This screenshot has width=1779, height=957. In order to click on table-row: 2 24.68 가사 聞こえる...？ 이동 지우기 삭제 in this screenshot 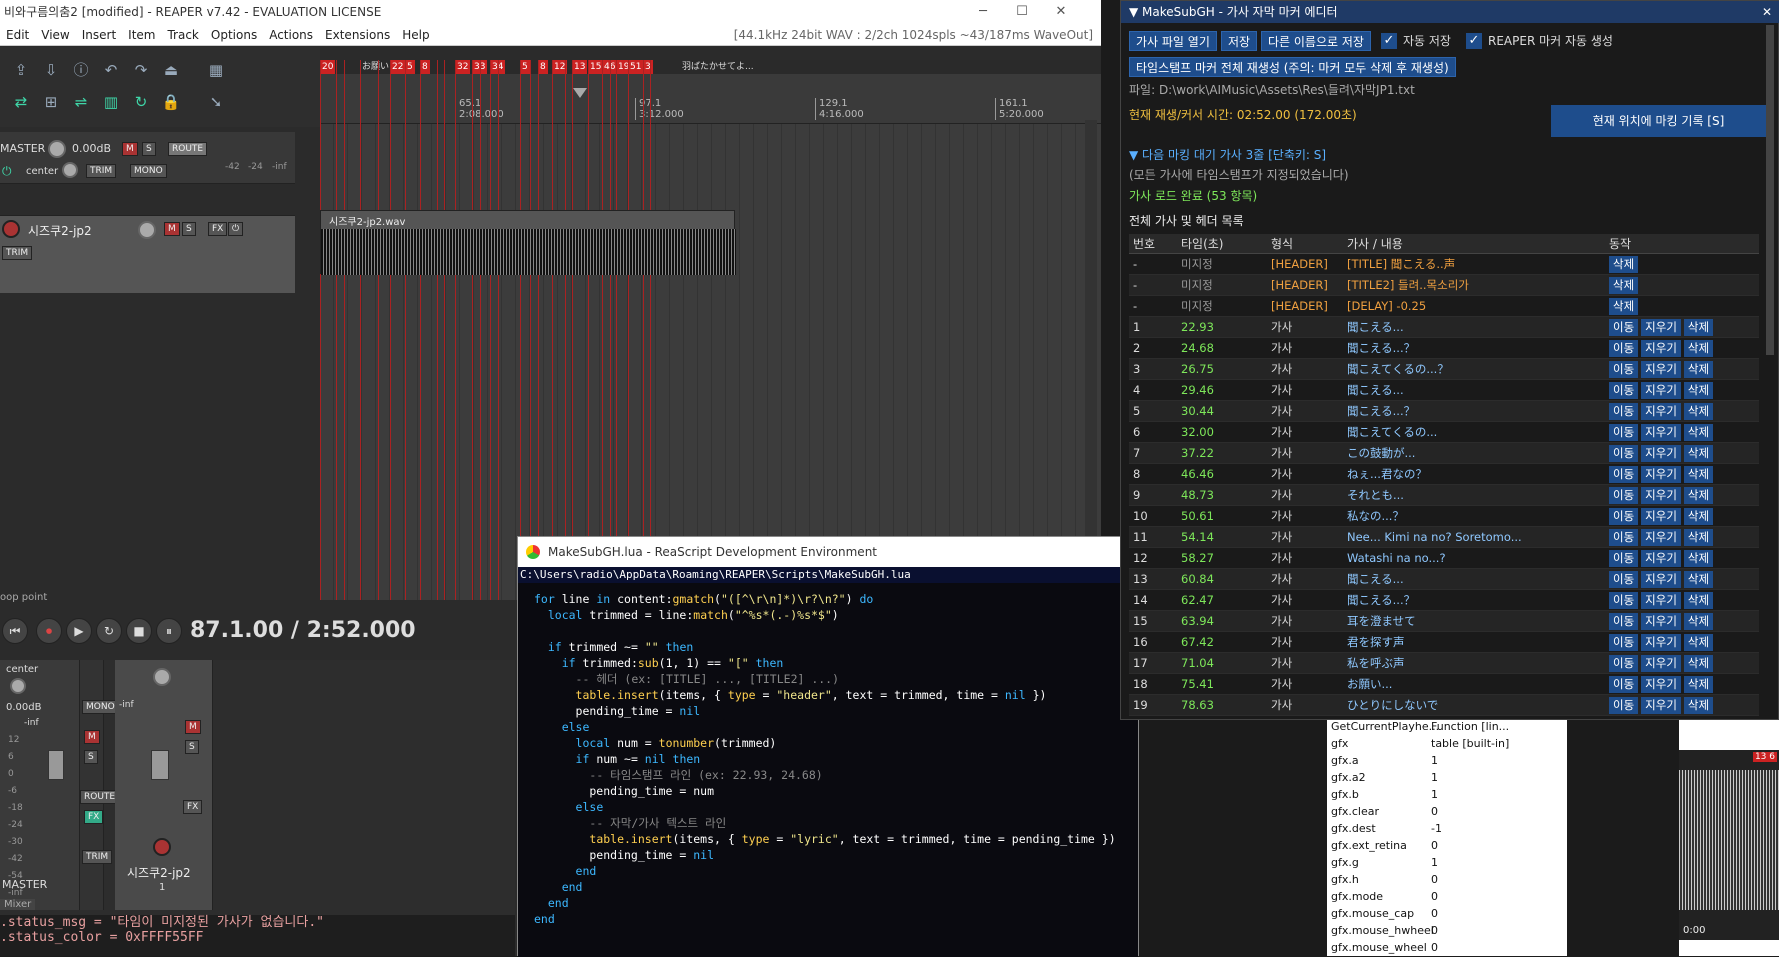, I will do `click(1444, 348)`.